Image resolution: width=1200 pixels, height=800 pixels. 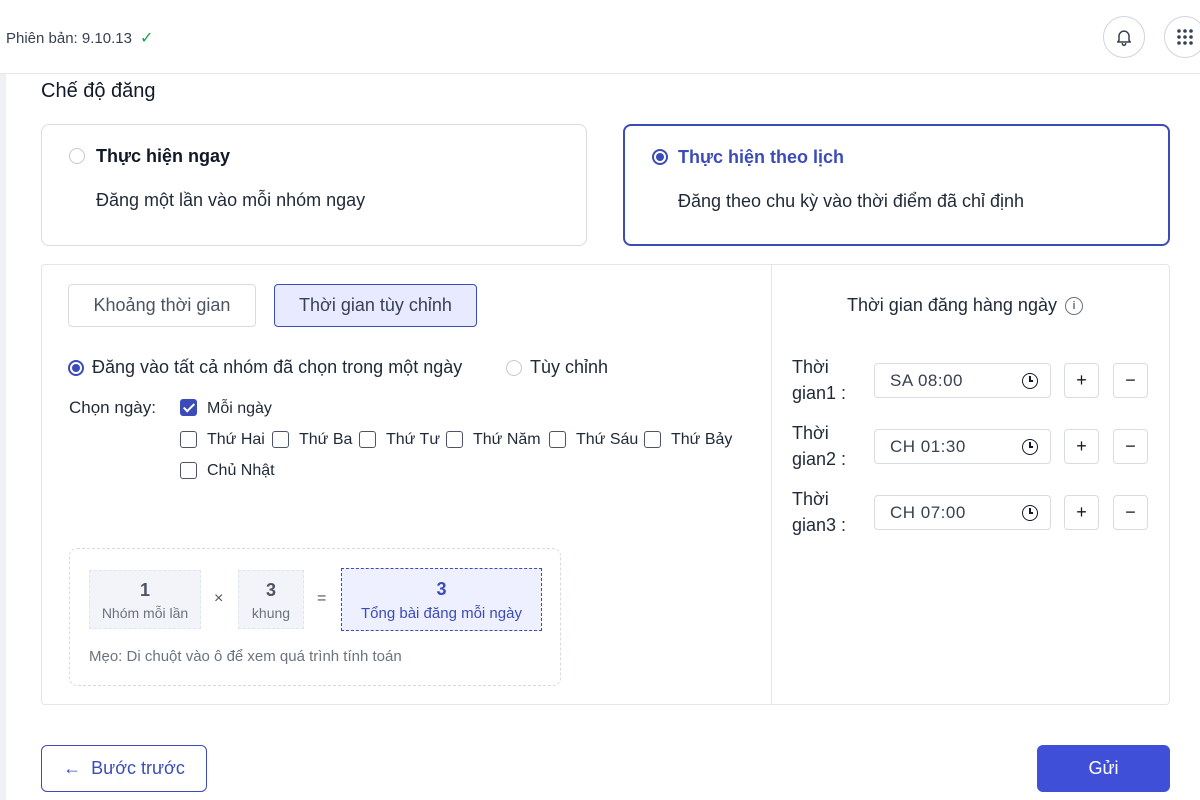 What do you see at coordinates (271, 613) in the screenshot?
I see `calc-slots-caption: khung` at bounding box center [271, 613].